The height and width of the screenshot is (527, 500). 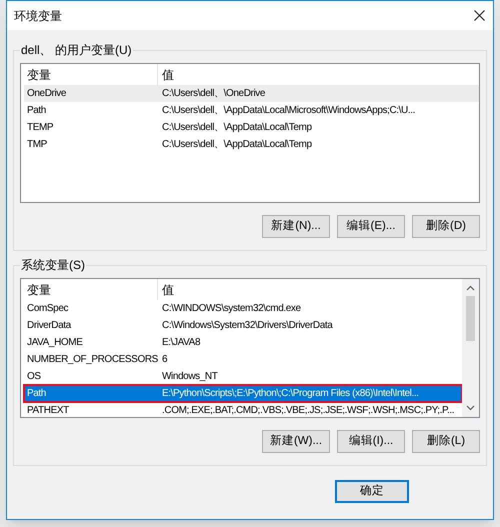 I want to click on variable-value: 6, so click(x=164, y=360).